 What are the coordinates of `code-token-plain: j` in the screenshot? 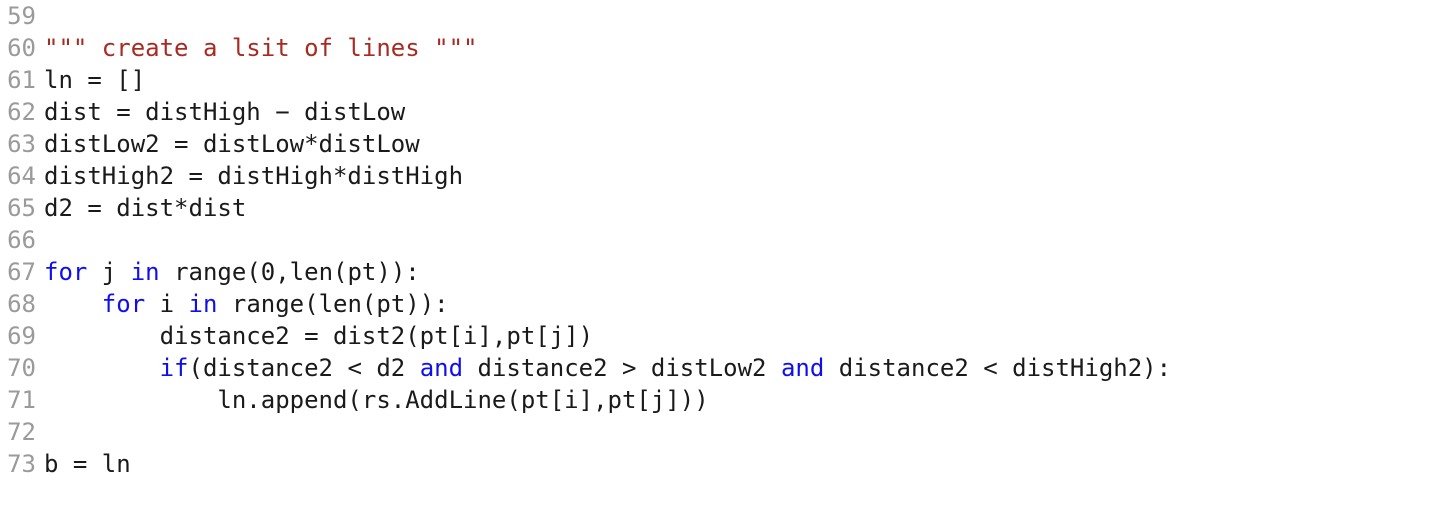 It's located at (109, 272).